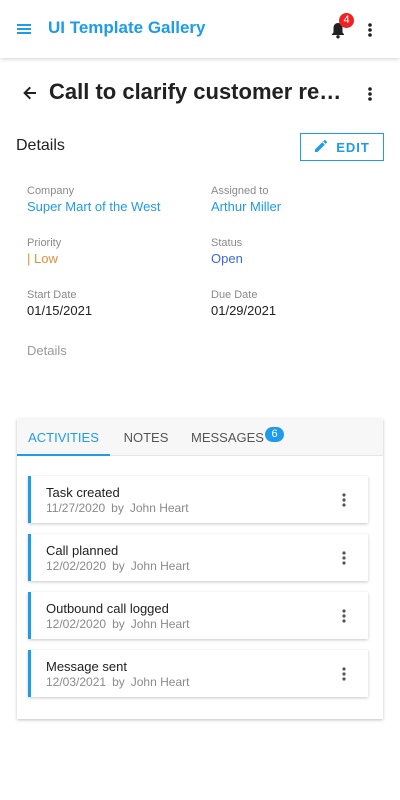 The height and width of the screenshot is (800, 400). Describe the element at coordinates (42, 258) in the screenshot. I see `priority-value: | Low` at that location.